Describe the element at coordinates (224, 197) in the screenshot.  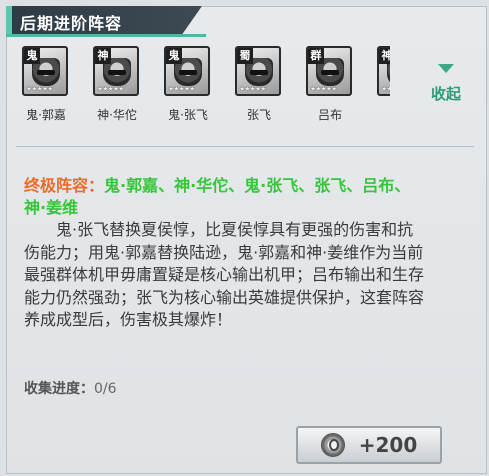
I see `ultimate-lineup: 终极阵容：鬼·郭嘉、神·华佗、鬼·张飞、张飞、吕布、神·姜维` at that location.